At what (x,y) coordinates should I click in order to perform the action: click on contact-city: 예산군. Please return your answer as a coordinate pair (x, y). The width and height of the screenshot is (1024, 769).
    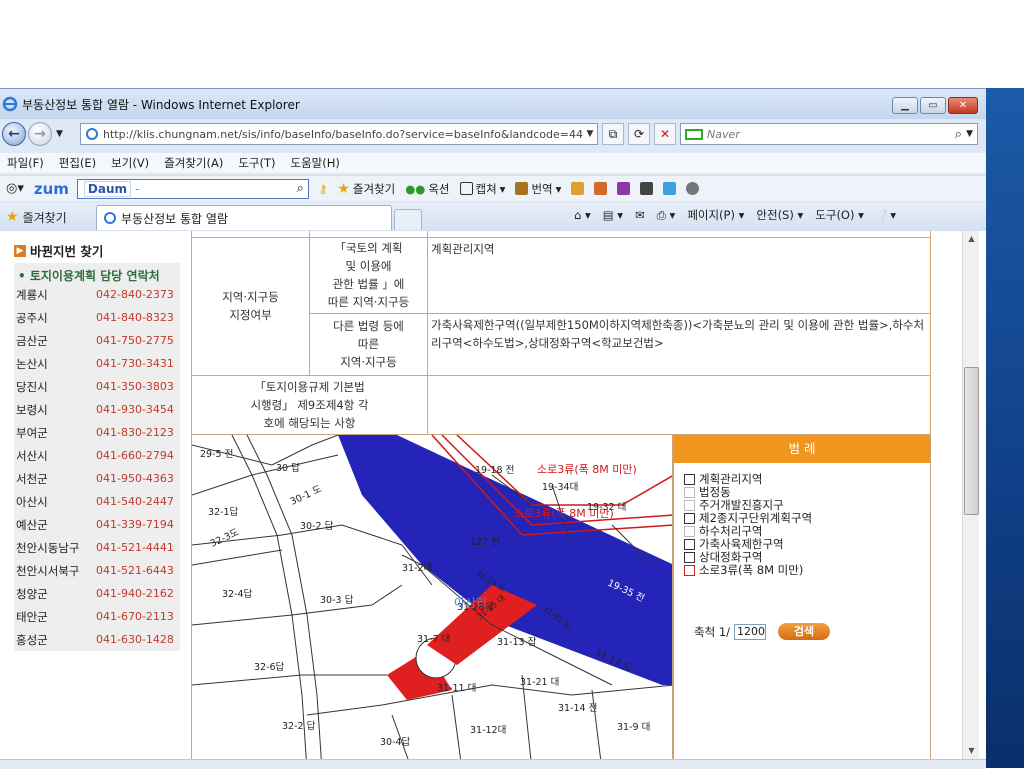
    Looking at the image, I should click on (32, 524).